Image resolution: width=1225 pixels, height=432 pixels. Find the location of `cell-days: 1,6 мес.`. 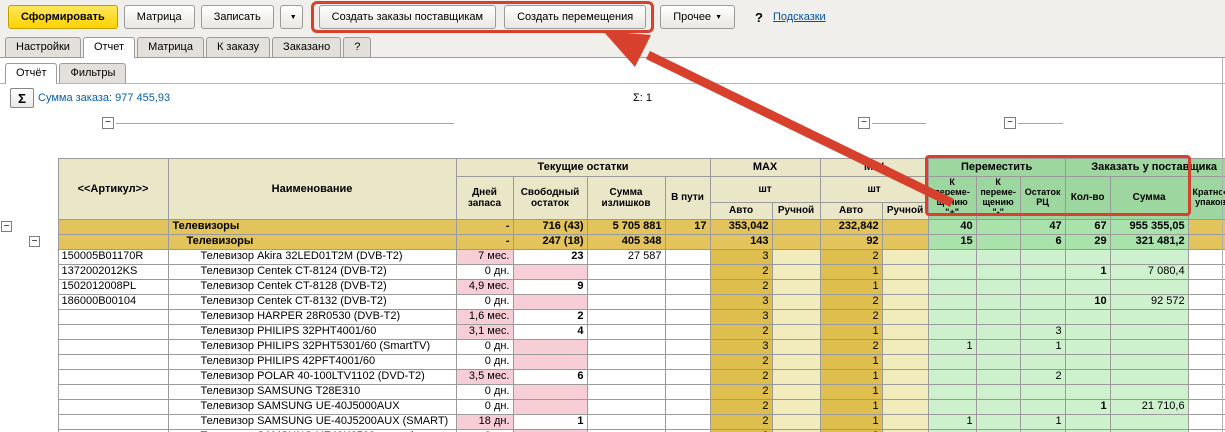

cell-days: 1,6 мес. is located at coordinates (484, 316).